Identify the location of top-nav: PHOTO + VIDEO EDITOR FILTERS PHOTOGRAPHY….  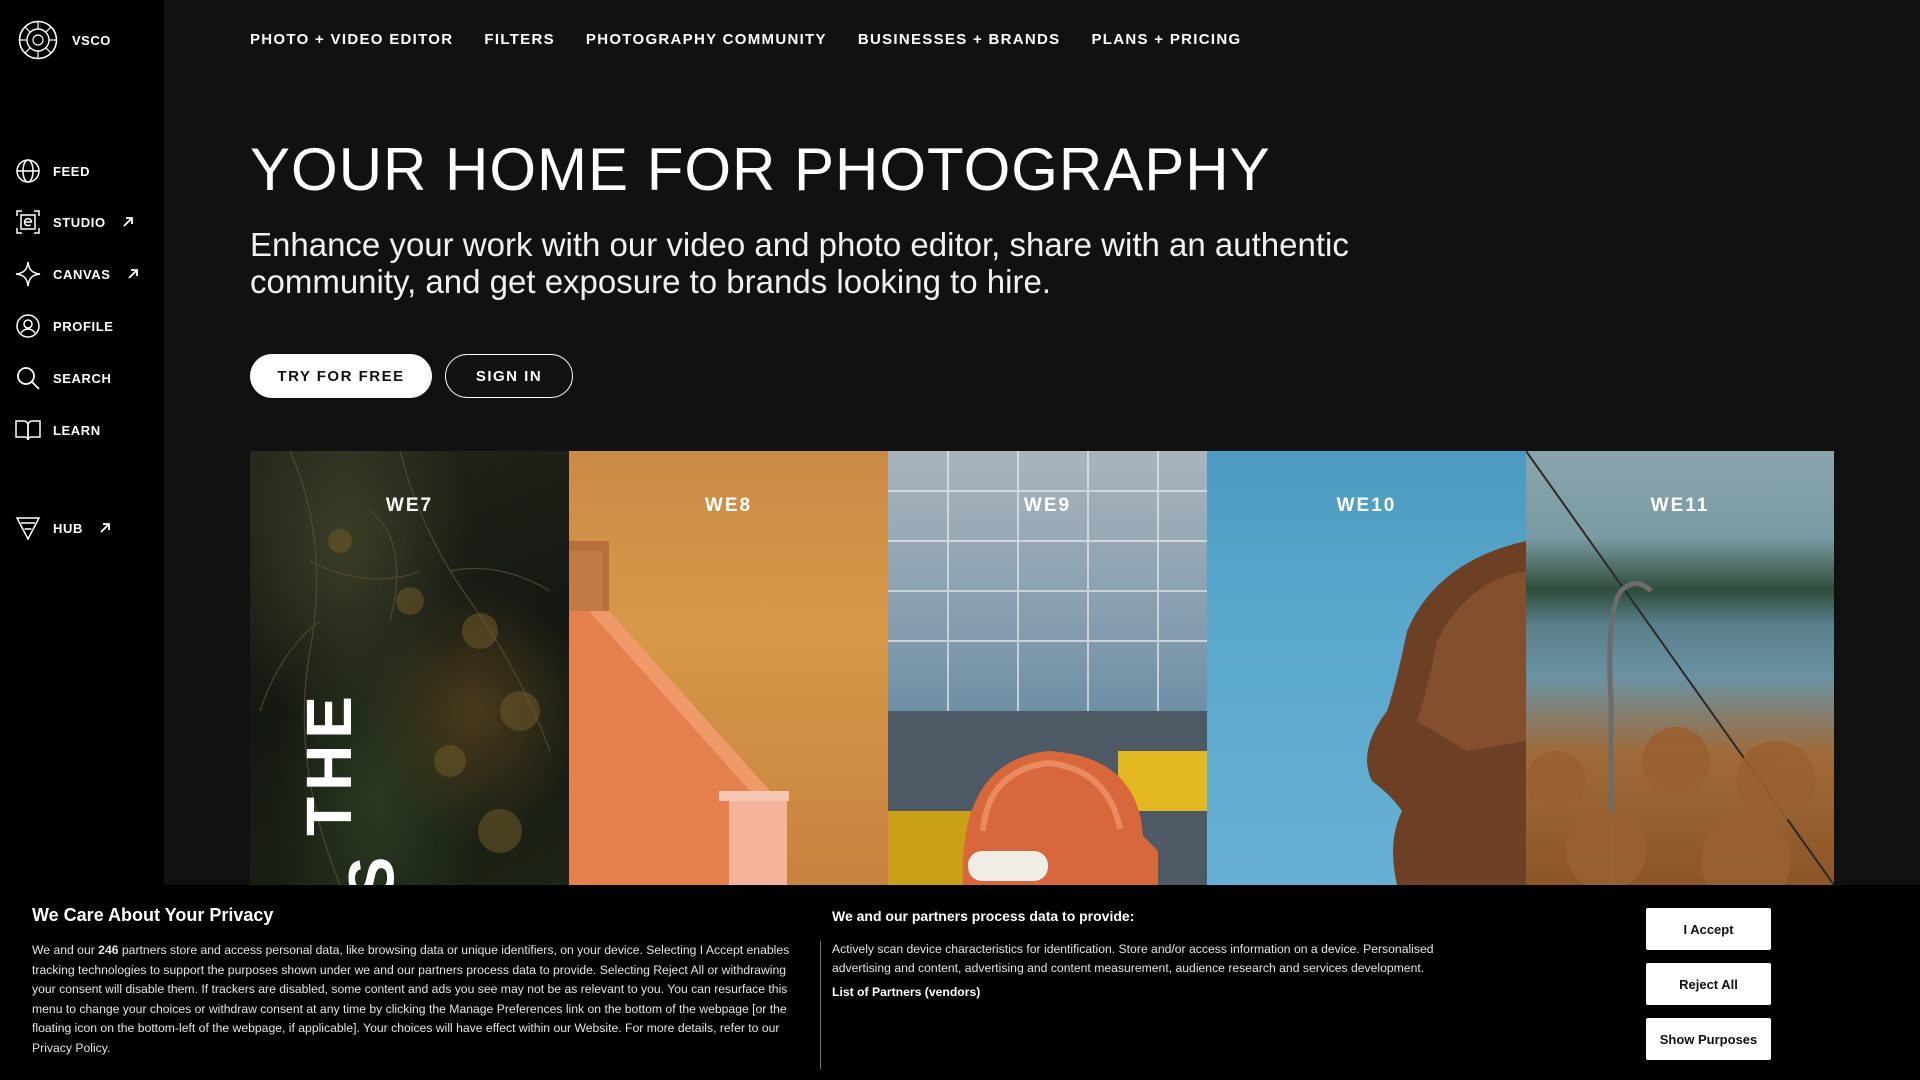
(745, 39).